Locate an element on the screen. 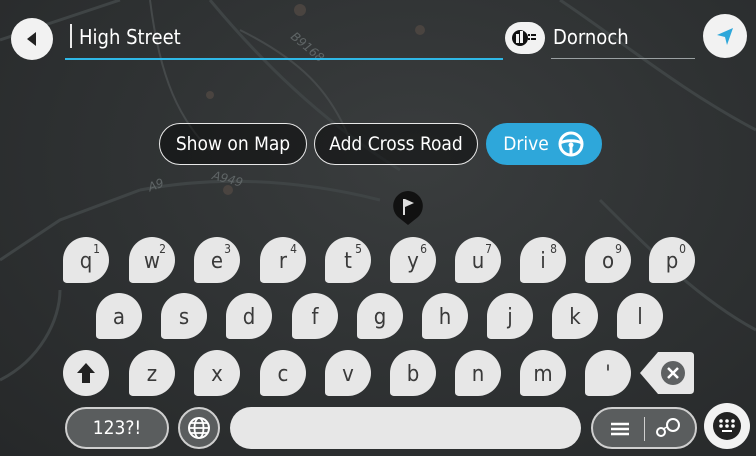 This screenshot has height=456, width=756. key-l-label: l is located at coordinates (640, 317).